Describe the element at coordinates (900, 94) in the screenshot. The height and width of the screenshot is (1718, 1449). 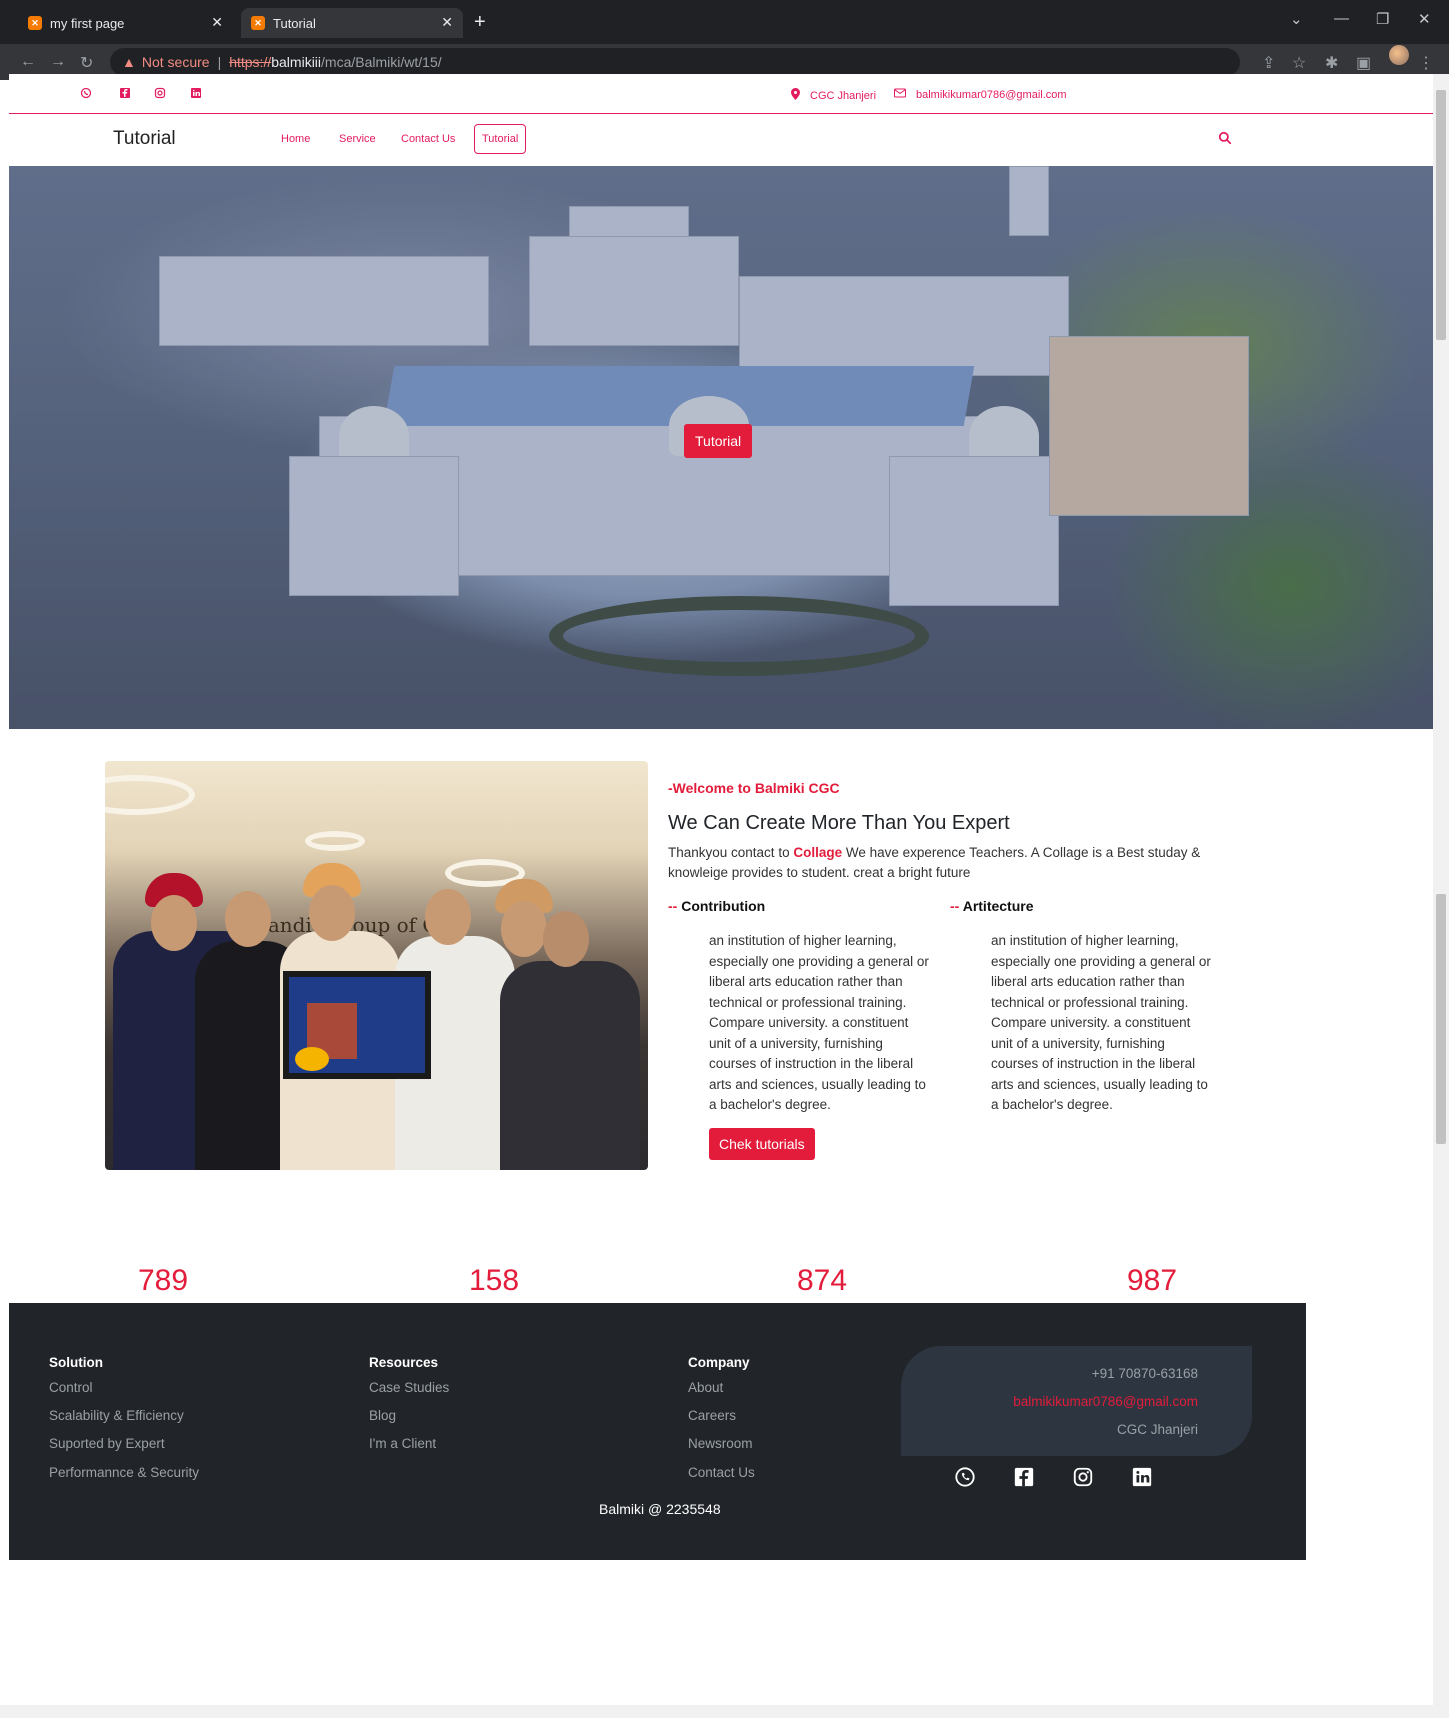
I see `envelope-icon` at that location.